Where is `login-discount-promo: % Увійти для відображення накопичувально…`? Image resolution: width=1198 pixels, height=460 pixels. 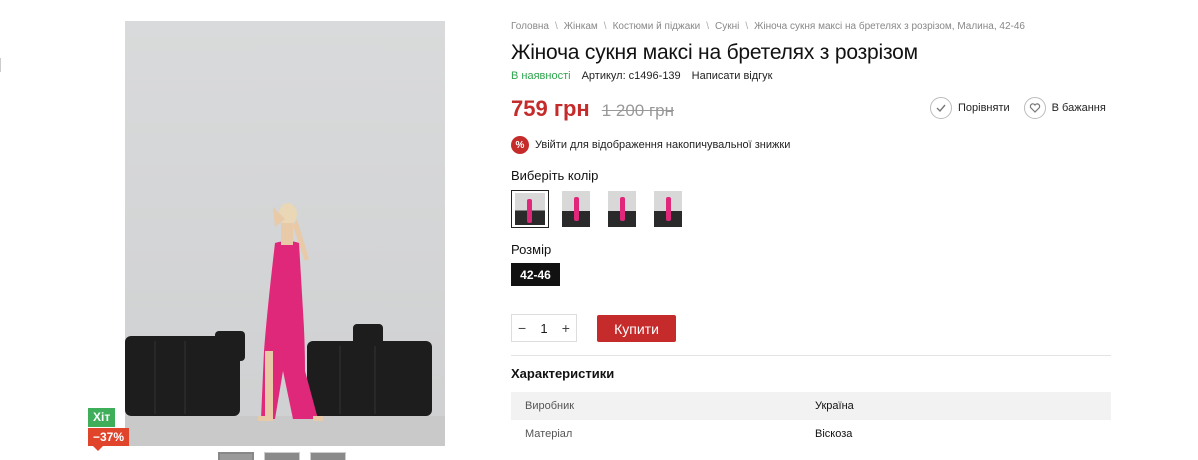
login-discount-promo: % Увійти для відображення накопичувально… is located at coordinates (650, 145).